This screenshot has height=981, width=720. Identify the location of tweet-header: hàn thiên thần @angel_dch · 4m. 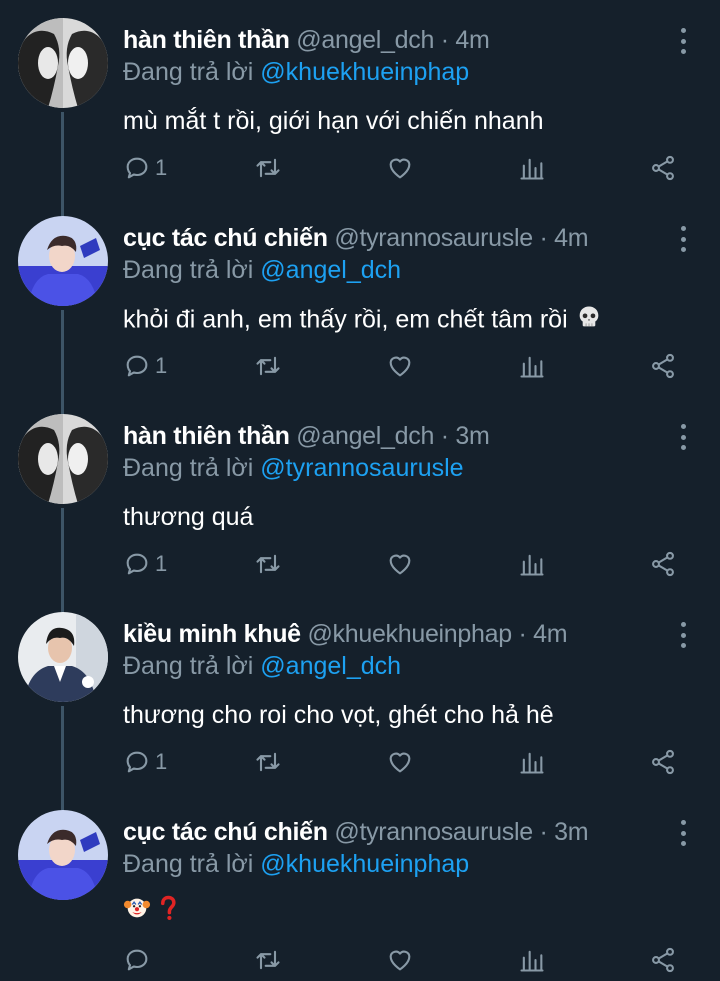
(406, 40).